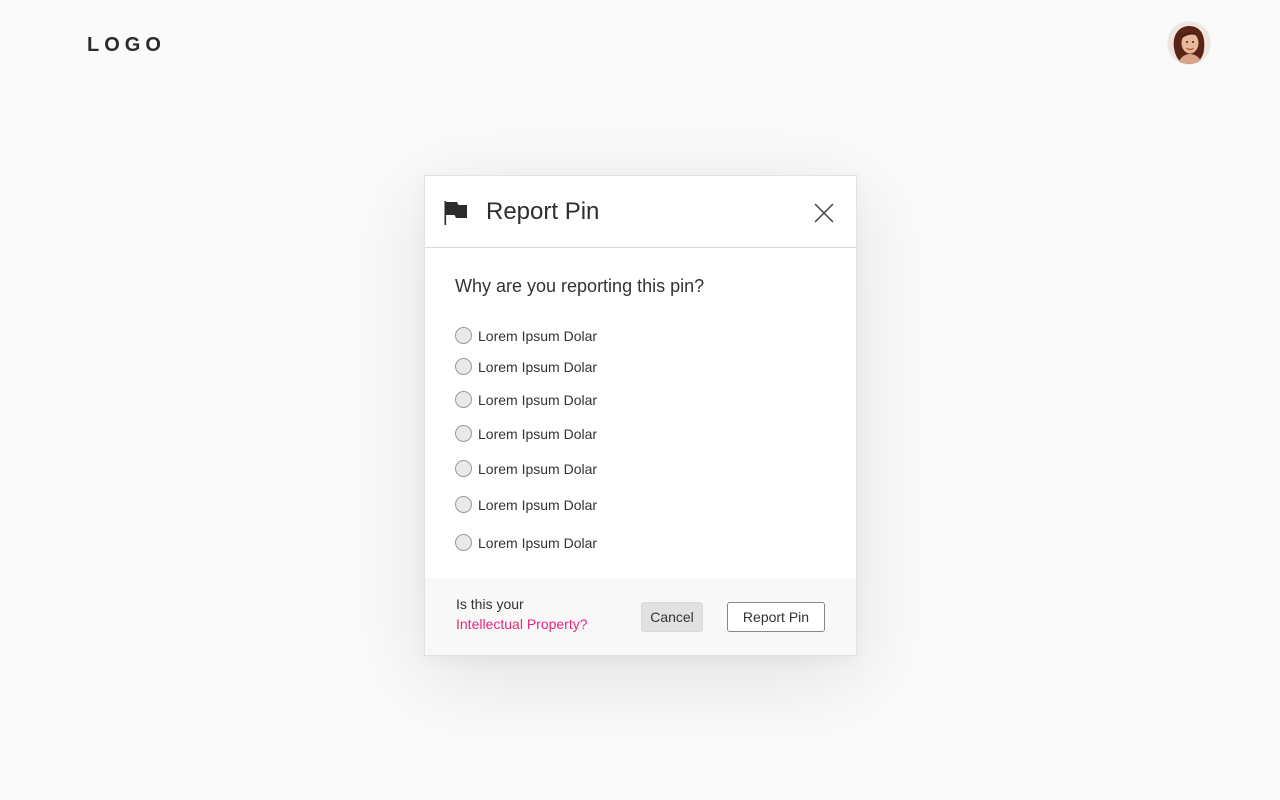 This screenshot has width=1280, height=800. What do you see at coordinates (776, 617) in the screenshot?
I see `report-pin-button: Report Pin` at bounding box center [776, 617].